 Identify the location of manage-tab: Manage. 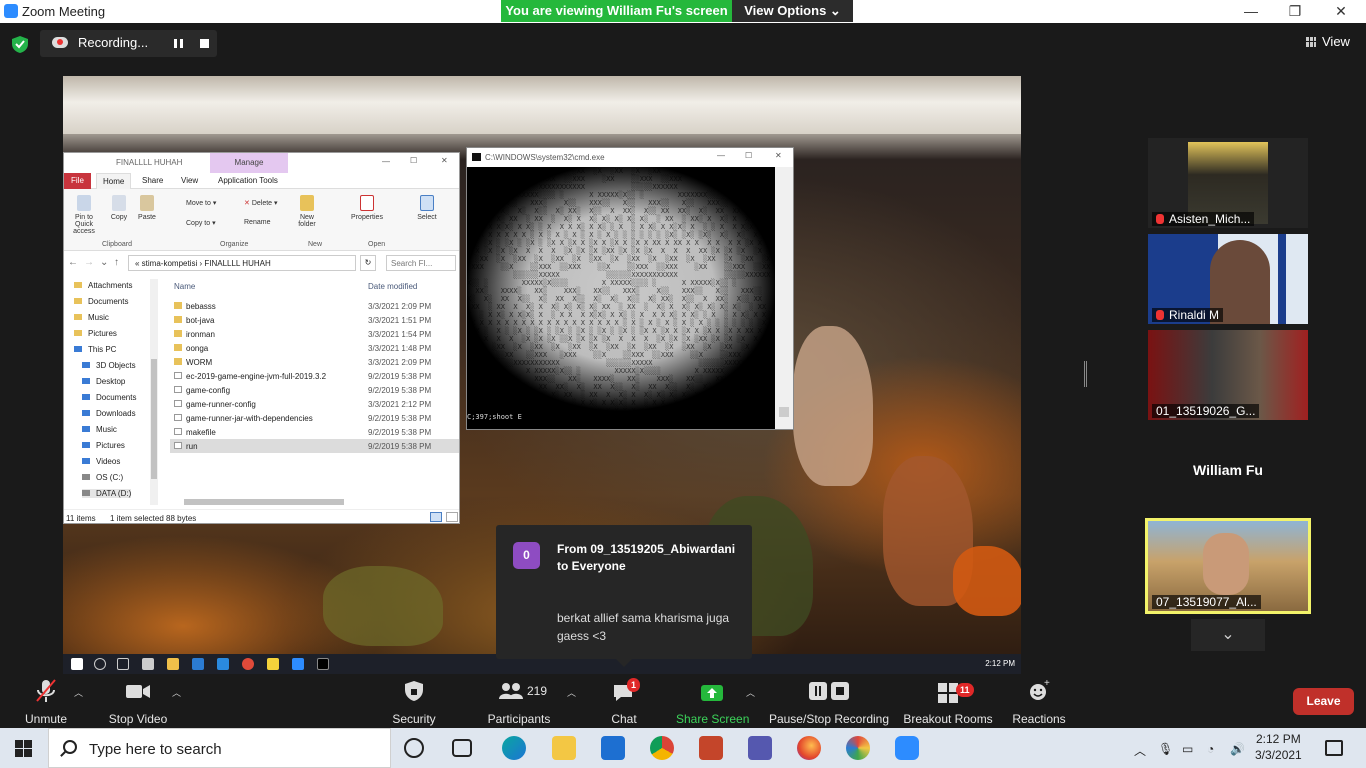
(249, 163).